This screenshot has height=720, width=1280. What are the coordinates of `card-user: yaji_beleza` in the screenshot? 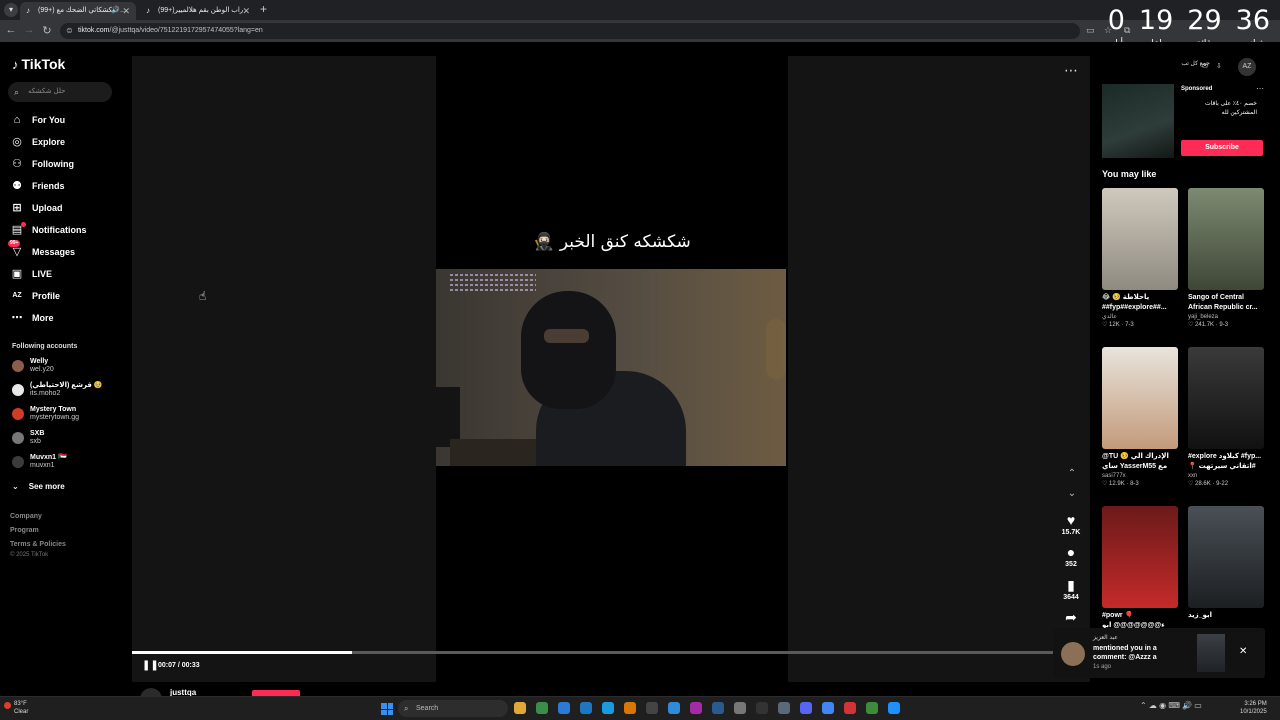 It's located at (1203, 317).